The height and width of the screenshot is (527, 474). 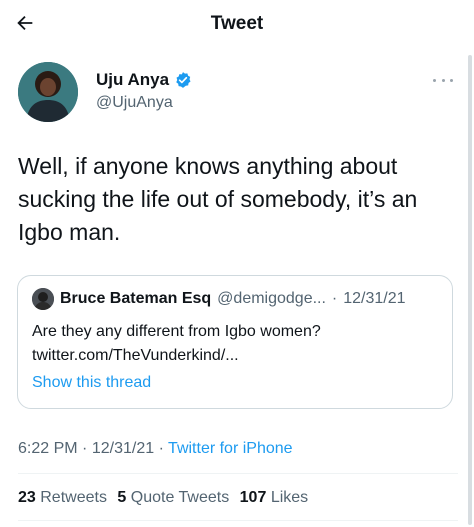 What do you see at coordinates (443, 80) in the screenshot?
I see `more-options-button` at bounding box center [443, 80].